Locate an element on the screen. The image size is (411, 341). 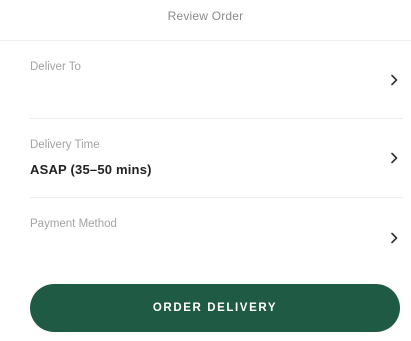
header: Review Order is located at coordinates (205, 20).